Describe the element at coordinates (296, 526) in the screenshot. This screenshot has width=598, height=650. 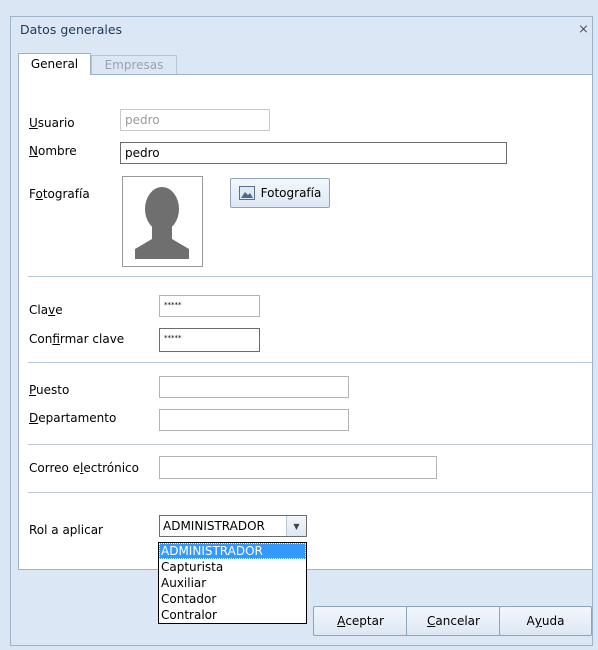
I see `chevron-down-icon: ▼` at that location.